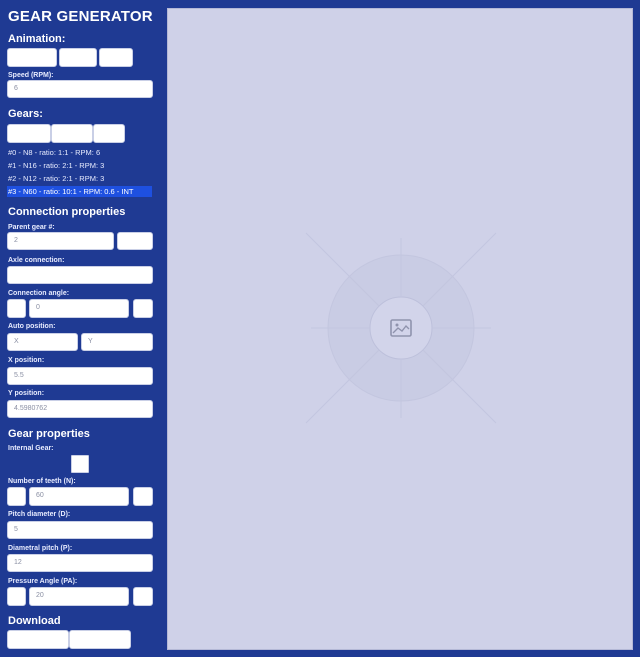 The image size is (640, 657). Describe the element at coordinates (79, 152) in the screenshot. I see `gear-list-item-0: #0 - N8 - ratio: 1:1 - RPM: 6` at that location.